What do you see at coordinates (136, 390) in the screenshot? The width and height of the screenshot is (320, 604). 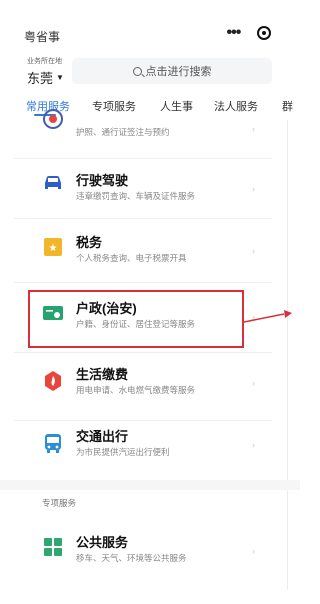 I see `service-desc: 用电申请、水电燃气缴费等服务` at bounding box center [136, 390].